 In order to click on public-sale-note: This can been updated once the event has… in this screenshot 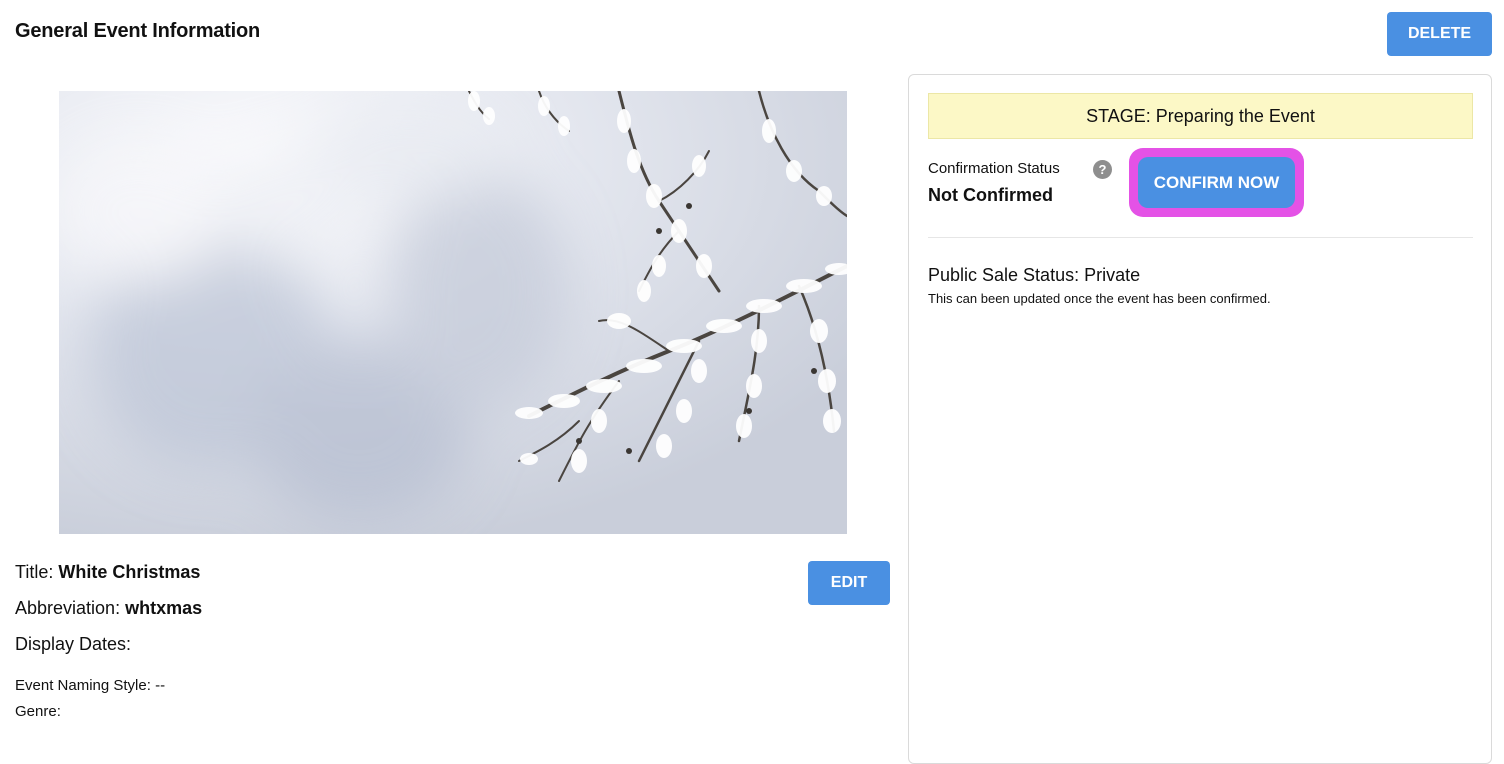, I will do `click(1099, 298)`.